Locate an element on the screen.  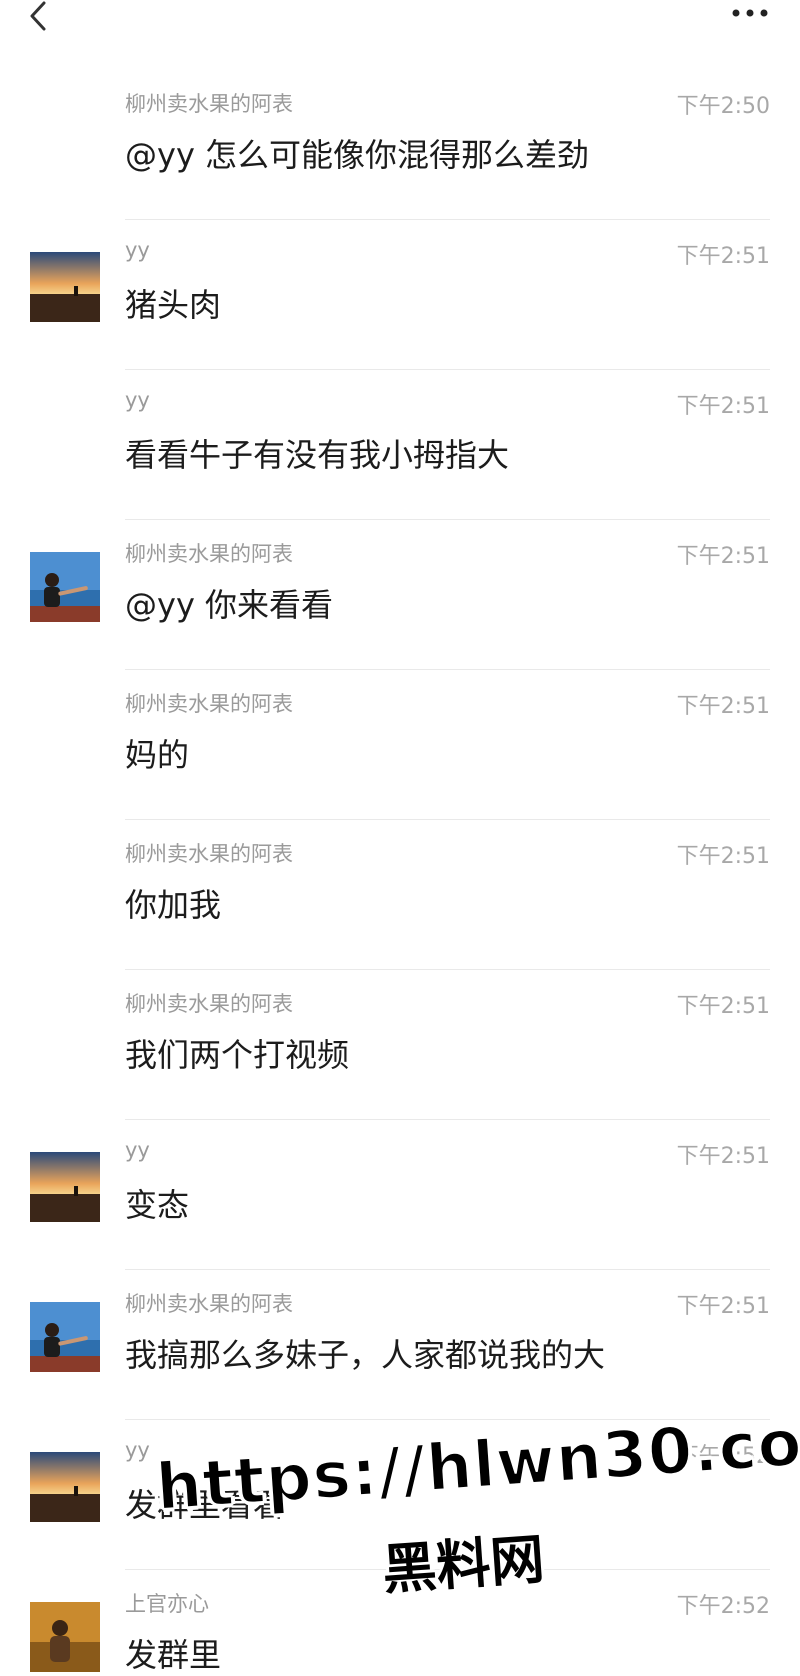
message-item: yy 下午2:51 看看牛子有没有我小拇指大 is located at coordinates (400, 445).